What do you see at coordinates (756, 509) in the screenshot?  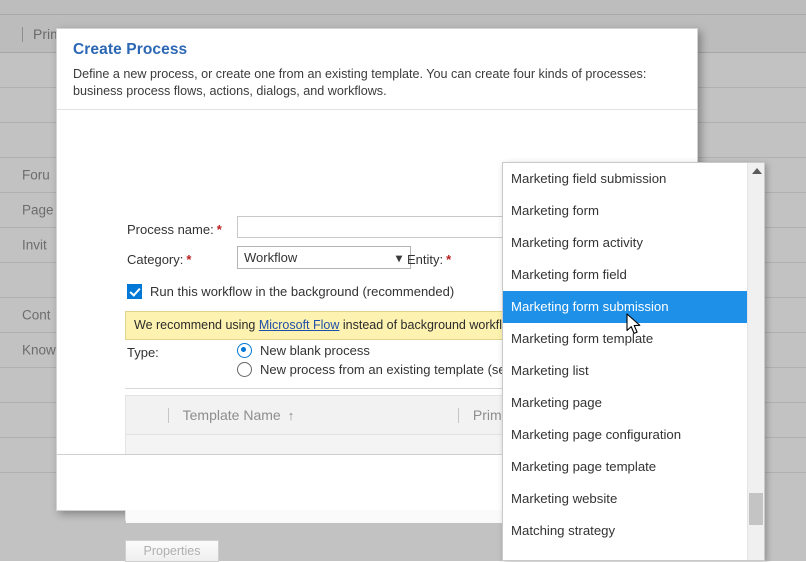 I see `scrollbar-thumb` at bounding box center [756, 509].